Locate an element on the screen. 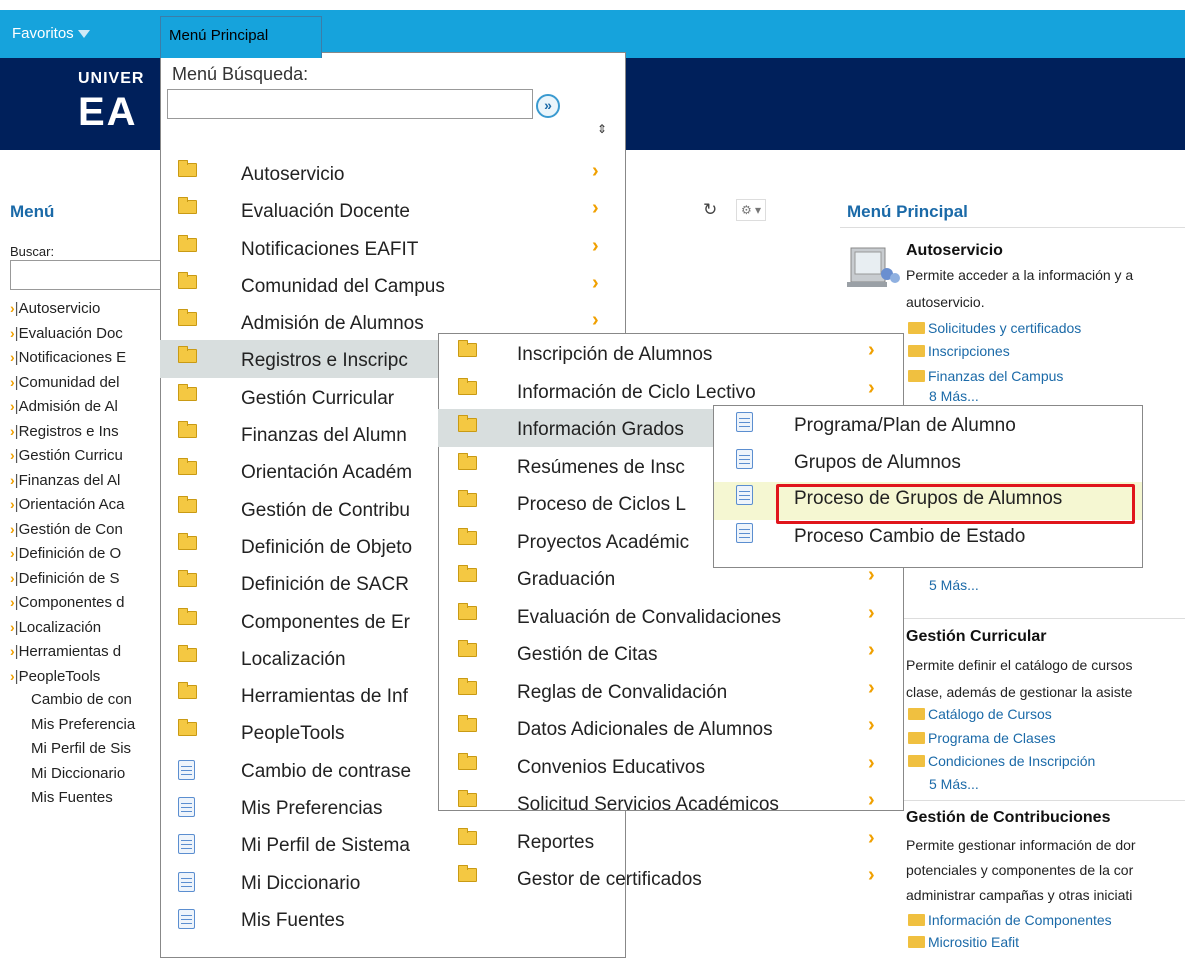 This screenshot has height=958, width=1185. left-menu-item: ›|Evaluación Doc is located at coordinates (92, 333).